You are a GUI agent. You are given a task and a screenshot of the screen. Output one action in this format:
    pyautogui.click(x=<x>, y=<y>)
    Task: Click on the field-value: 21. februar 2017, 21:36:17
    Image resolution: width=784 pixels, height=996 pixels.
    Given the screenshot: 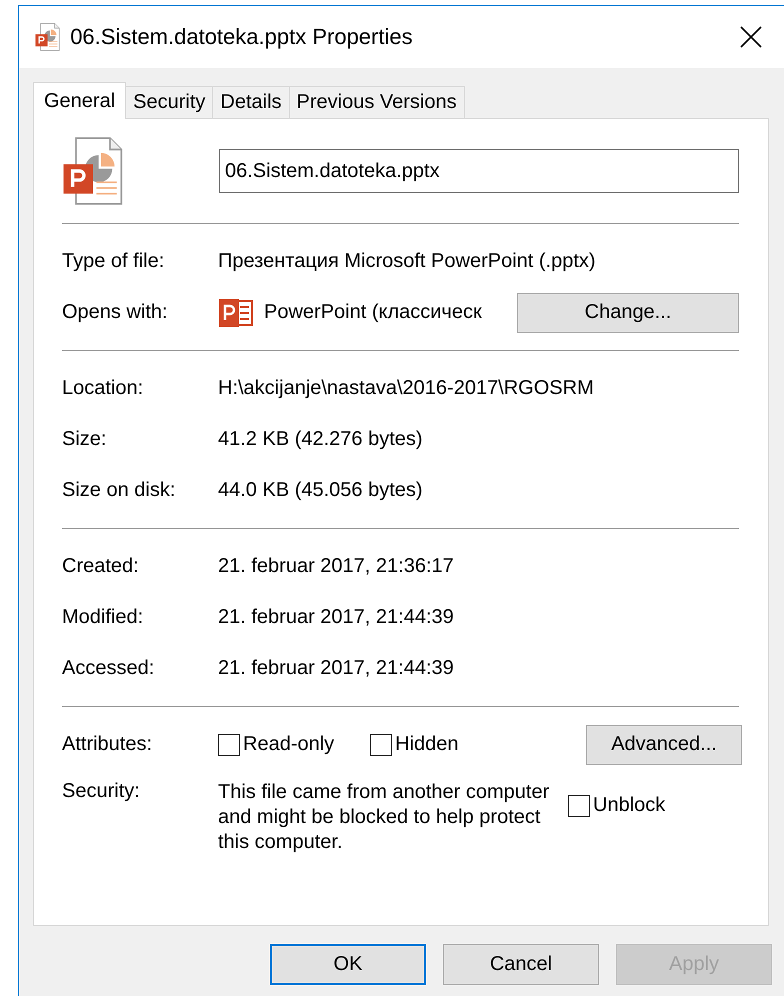 What is the action you would take?
    pyautogui.click(x=336, y=566)
    